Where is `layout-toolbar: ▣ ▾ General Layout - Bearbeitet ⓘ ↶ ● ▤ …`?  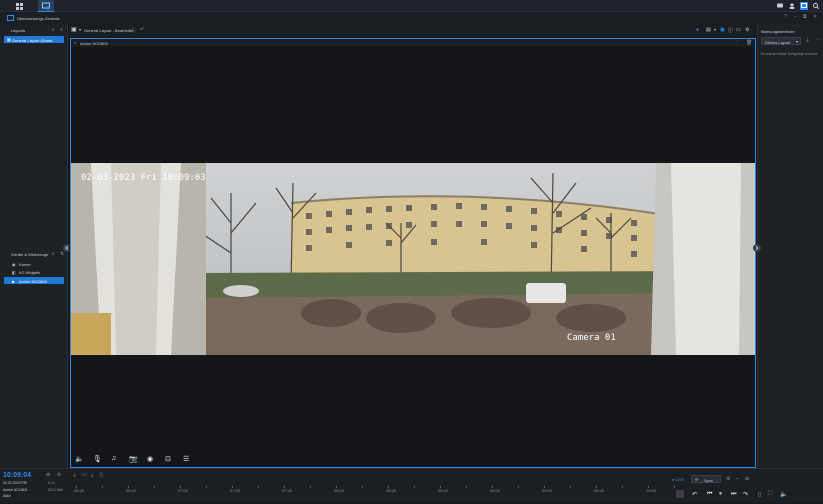 layout-toolbar: ▣ ▾ General Layout - Bearbeitet ⓘ ↶ ● ▤ … is located at coordinates (413, 30).